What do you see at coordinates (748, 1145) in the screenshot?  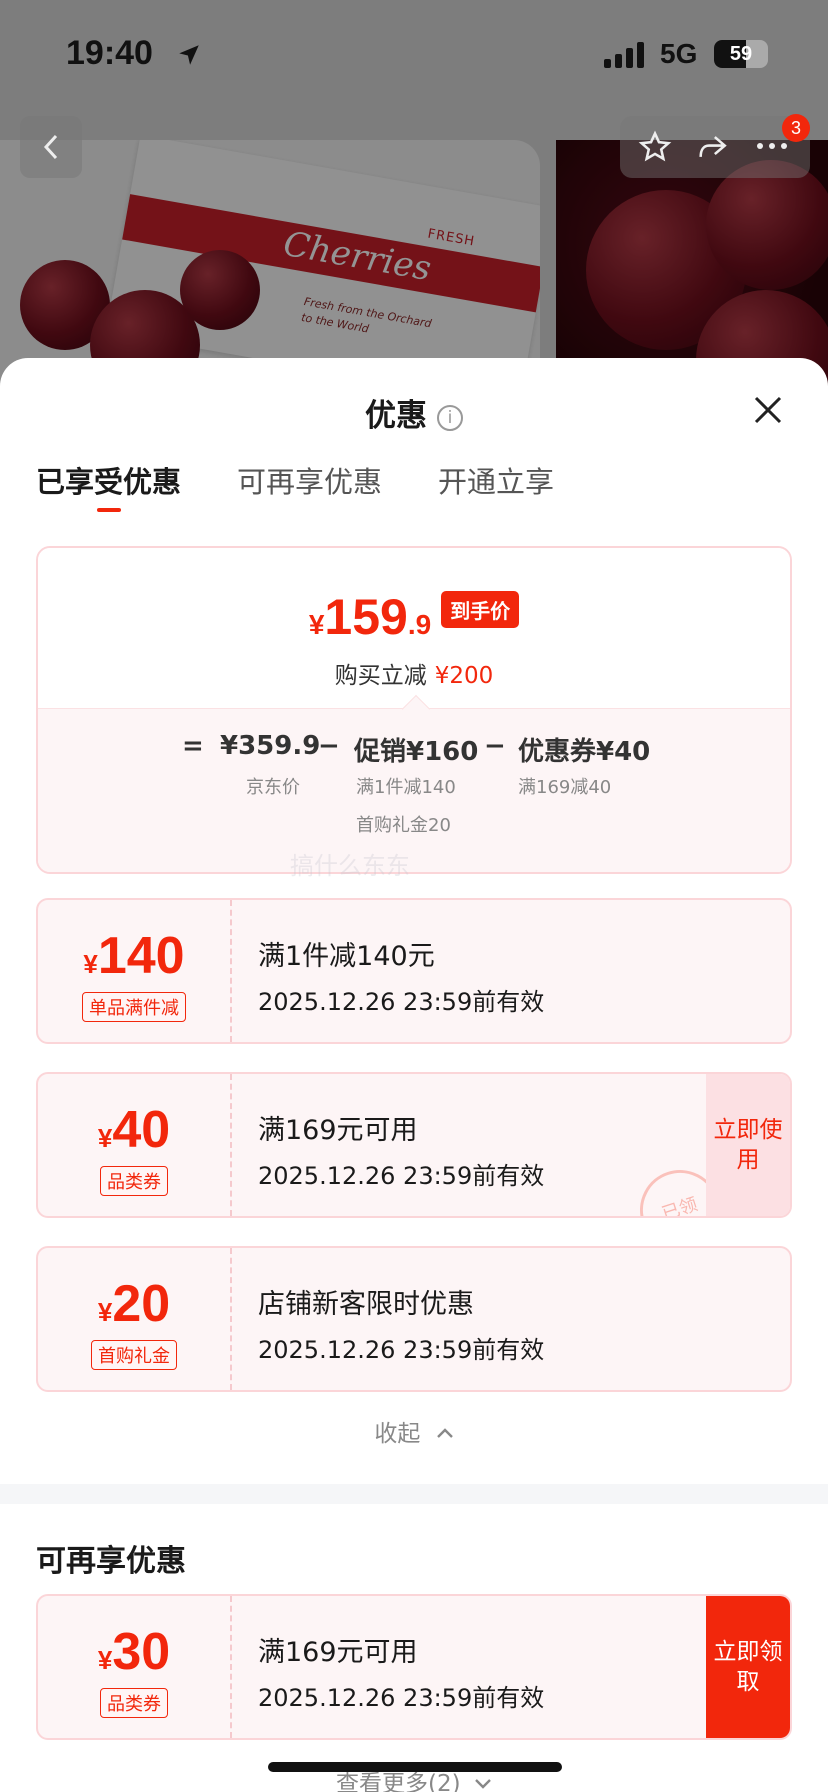 I see `use-now-button: 立即使用` at bounding box center [748, 1145].